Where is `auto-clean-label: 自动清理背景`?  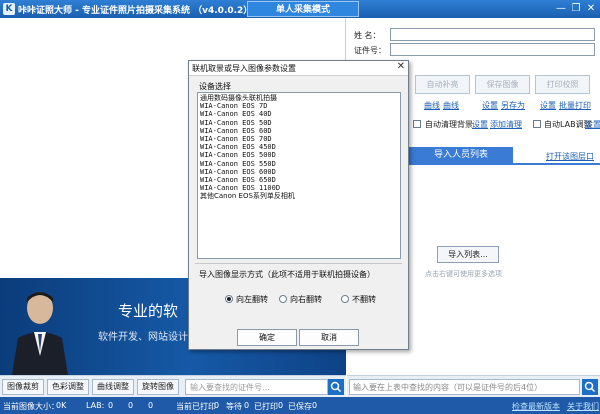
auto-clean-label: 自动清理背景 is located at coordinates (449, 124).